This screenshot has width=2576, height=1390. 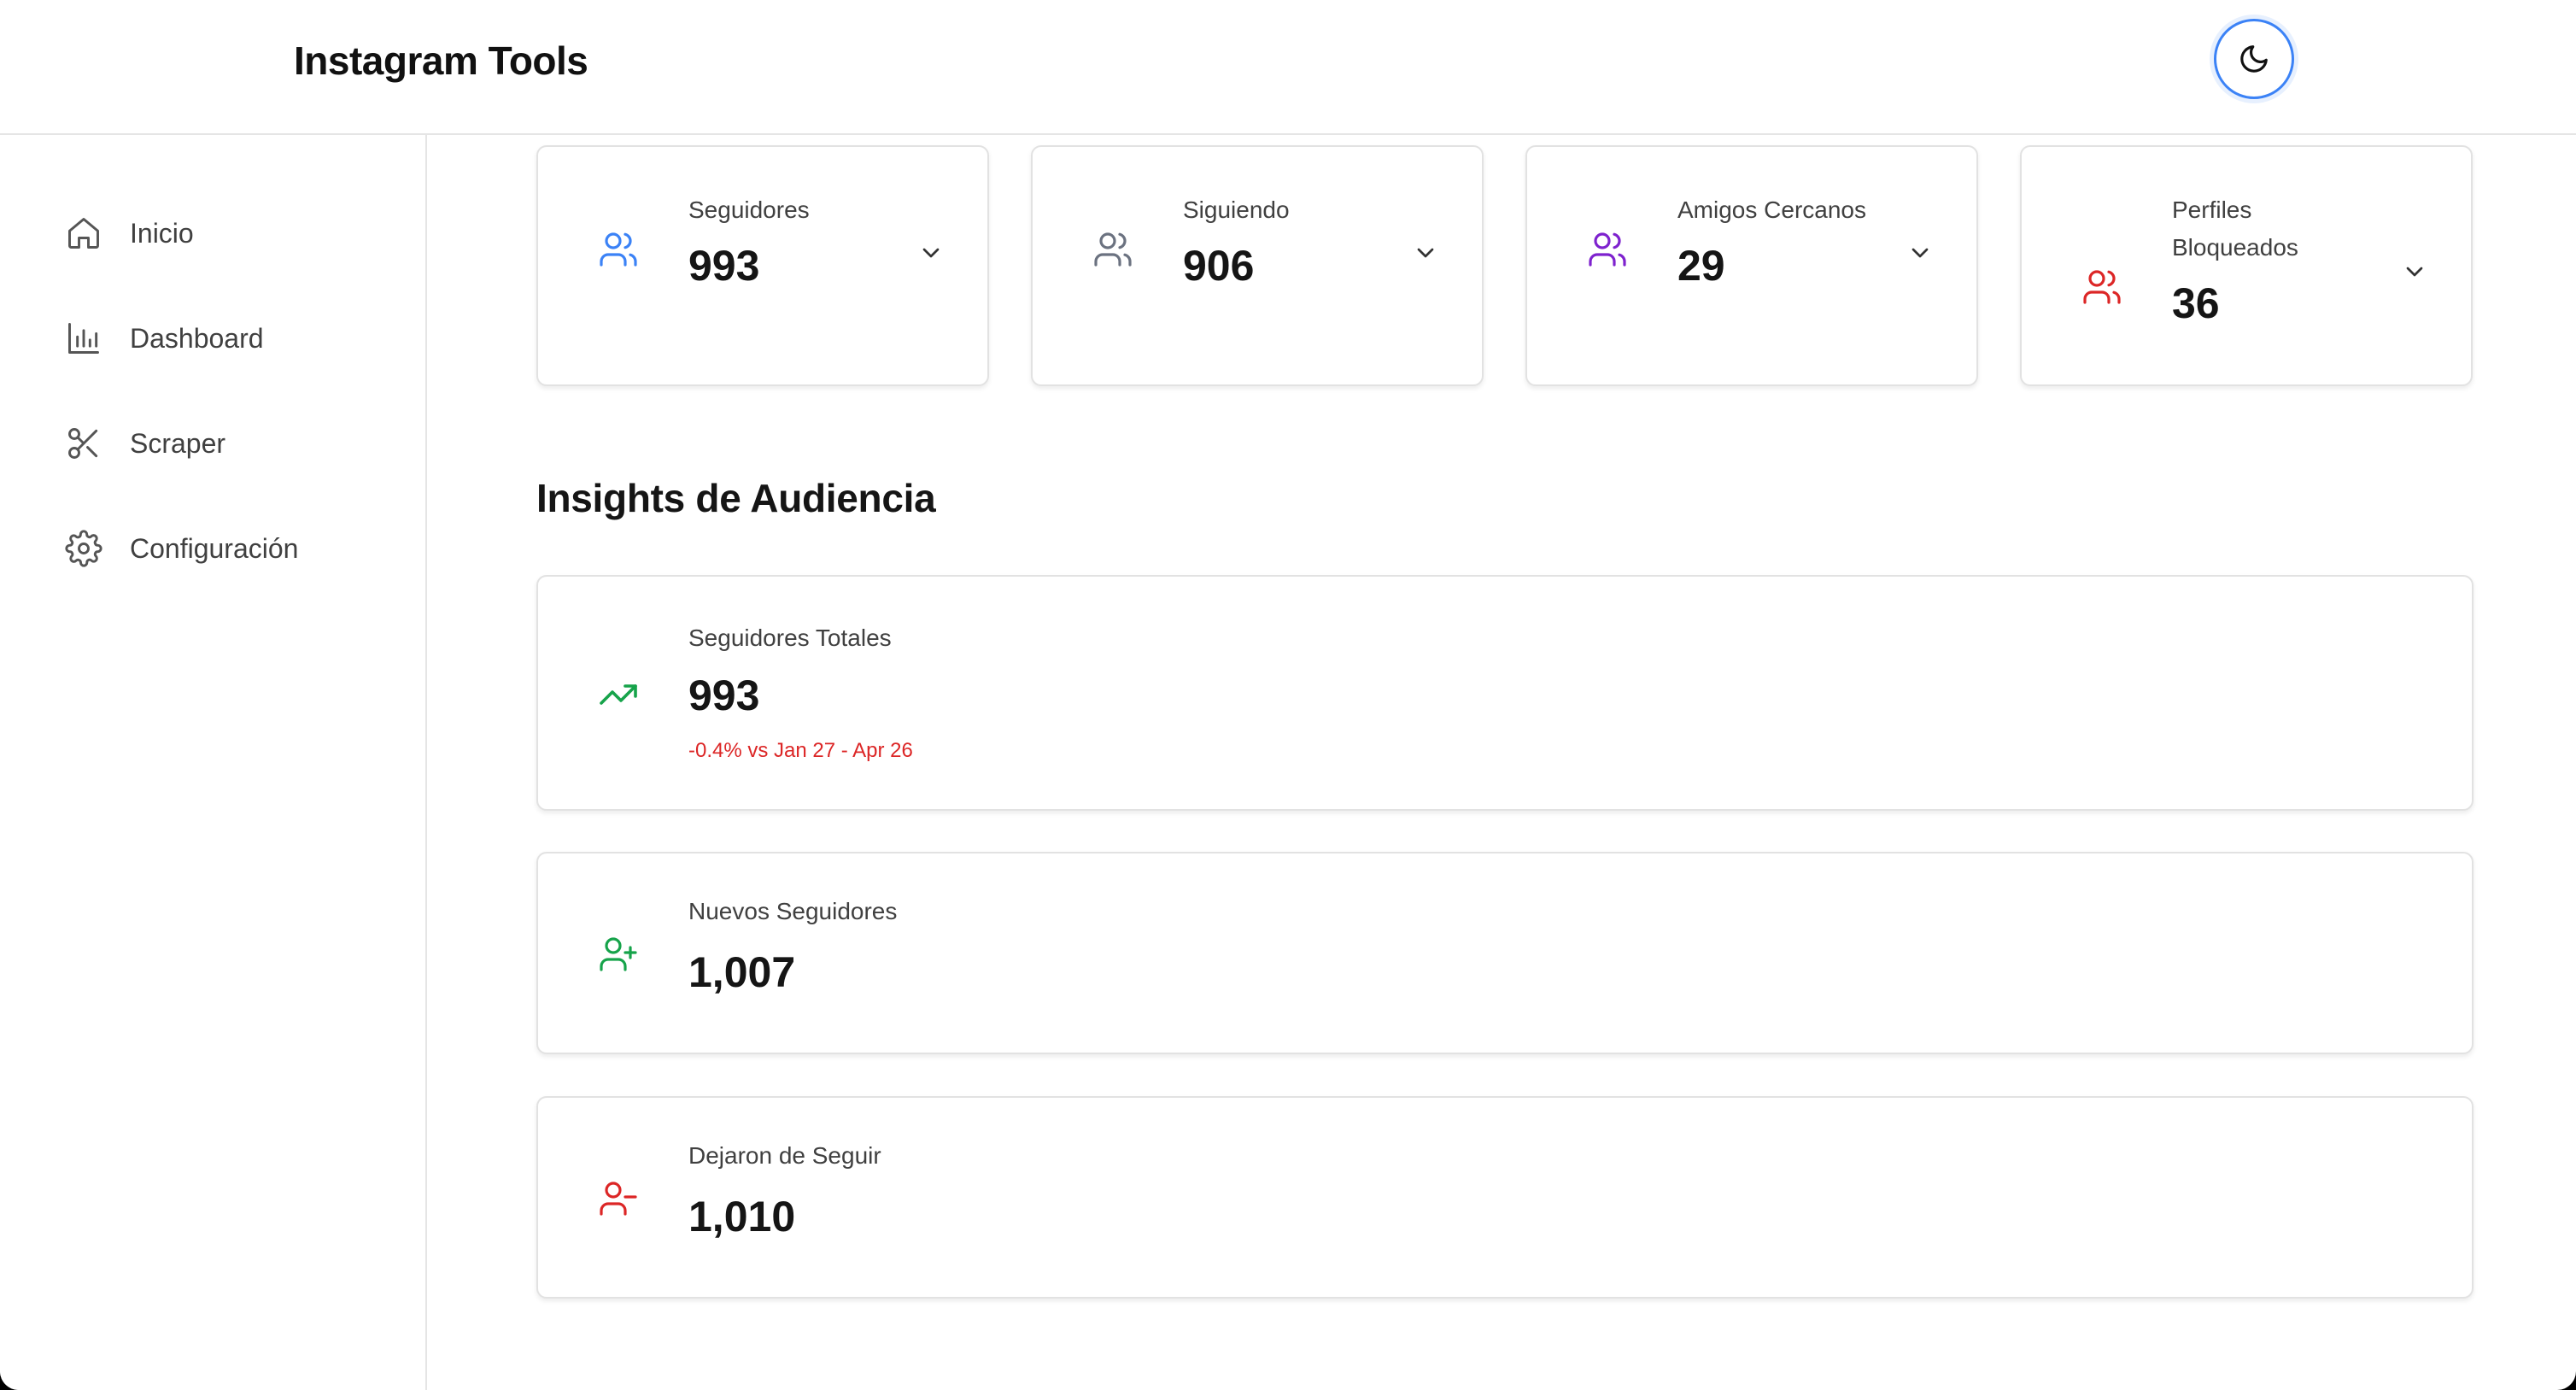 I want to click on sidebar-item-inicio: Inicio, so click(x=129, y=233).